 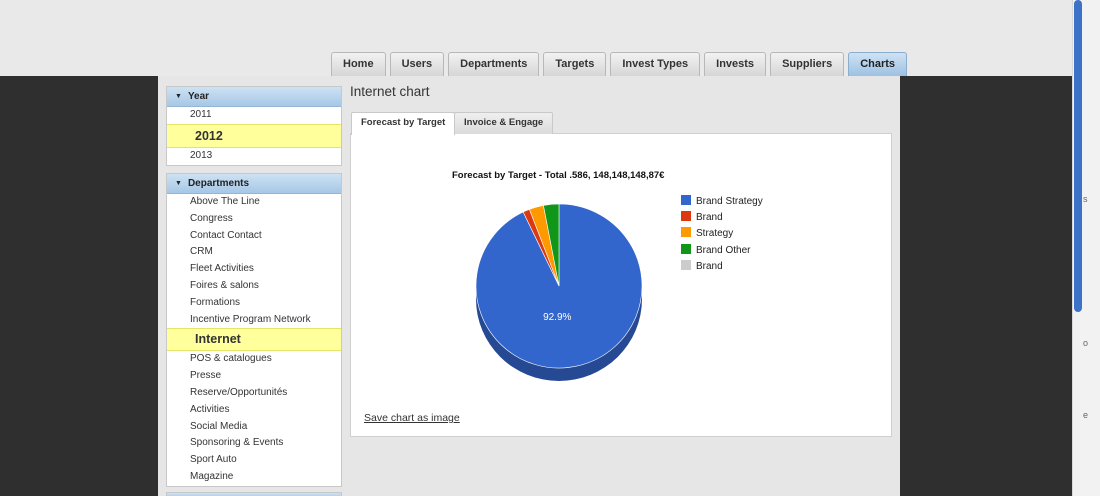 What do you see at coordinates (254, 135) in the screenshot?
I see `year-item-2012: 2012` at bounding box center [254, 135].